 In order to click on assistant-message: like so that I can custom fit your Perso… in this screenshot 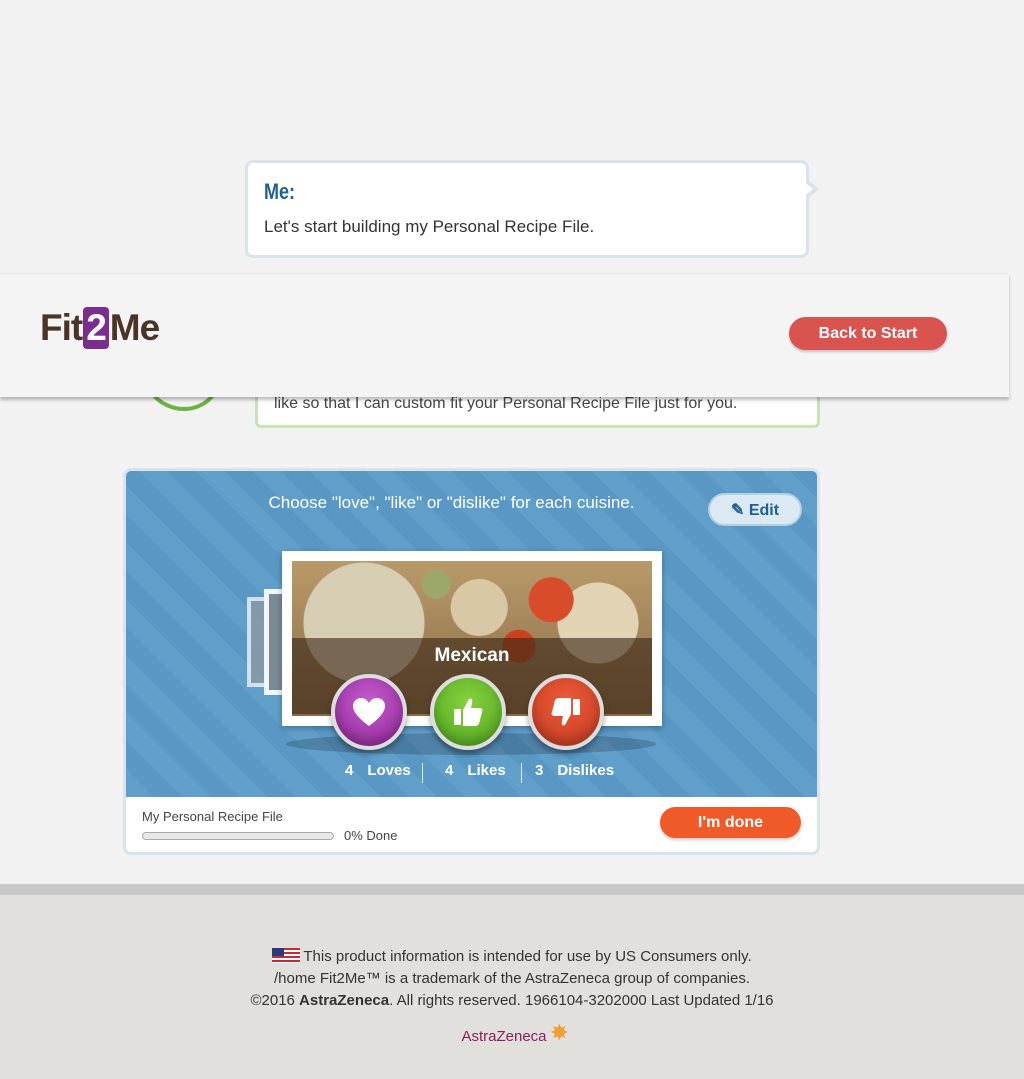, I will do `click(506, 403)`.